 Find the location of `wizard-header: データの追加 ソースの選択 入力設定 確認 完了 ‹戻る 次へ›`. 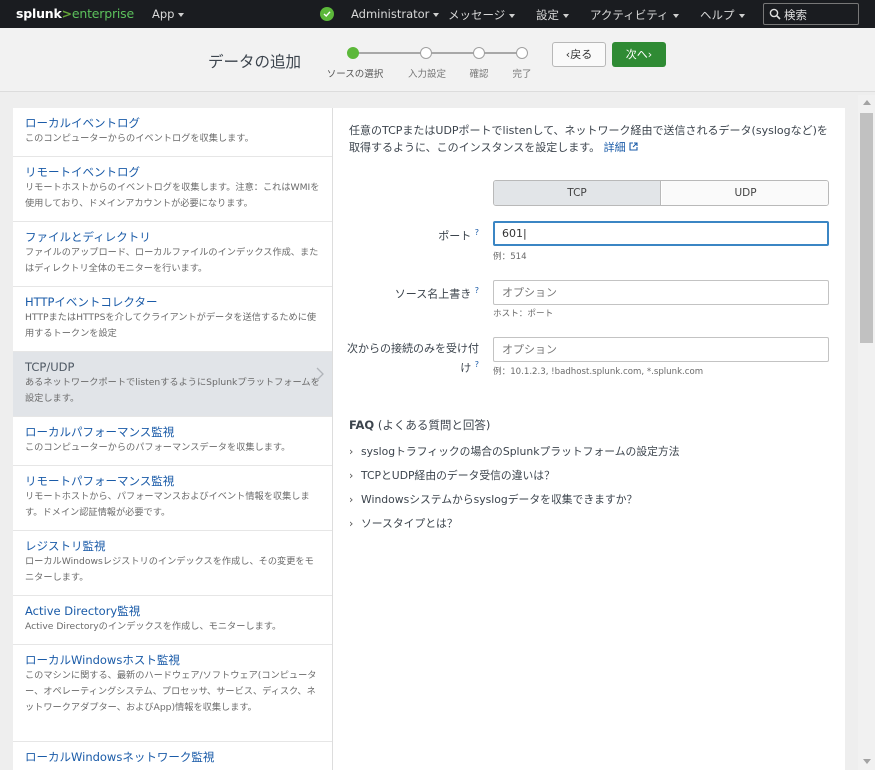

wizard-header: データの追加 ソースの選択 入力設定 確認 完了 ‹戻る 次へ› is located at coordinates (437, 60).